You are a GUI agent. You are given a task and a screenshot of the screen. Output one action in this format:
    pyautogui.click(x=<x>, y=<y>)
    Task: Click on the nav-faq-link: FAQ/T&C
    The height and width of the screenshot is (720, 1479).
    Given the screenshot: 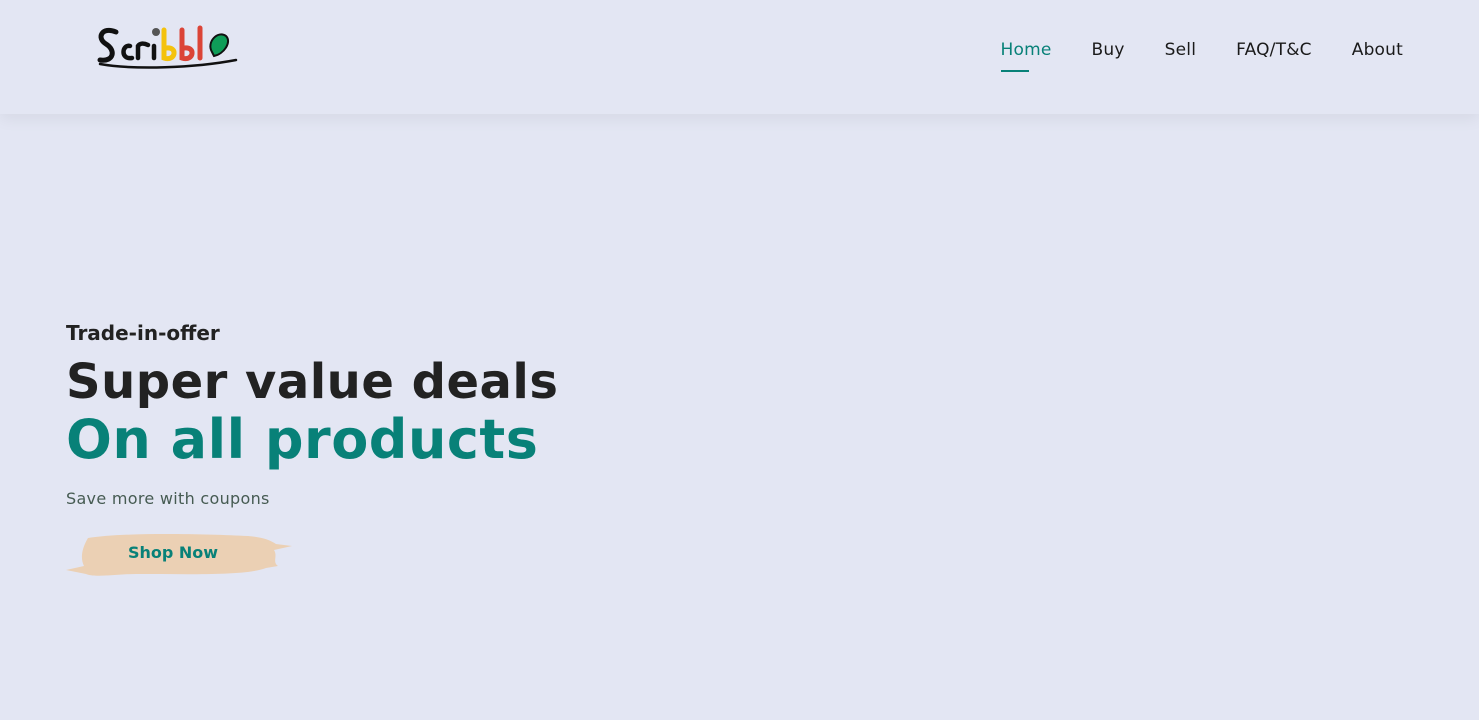 What is the action you would take?
    pyautogui.click(x=1274, y=50)
    